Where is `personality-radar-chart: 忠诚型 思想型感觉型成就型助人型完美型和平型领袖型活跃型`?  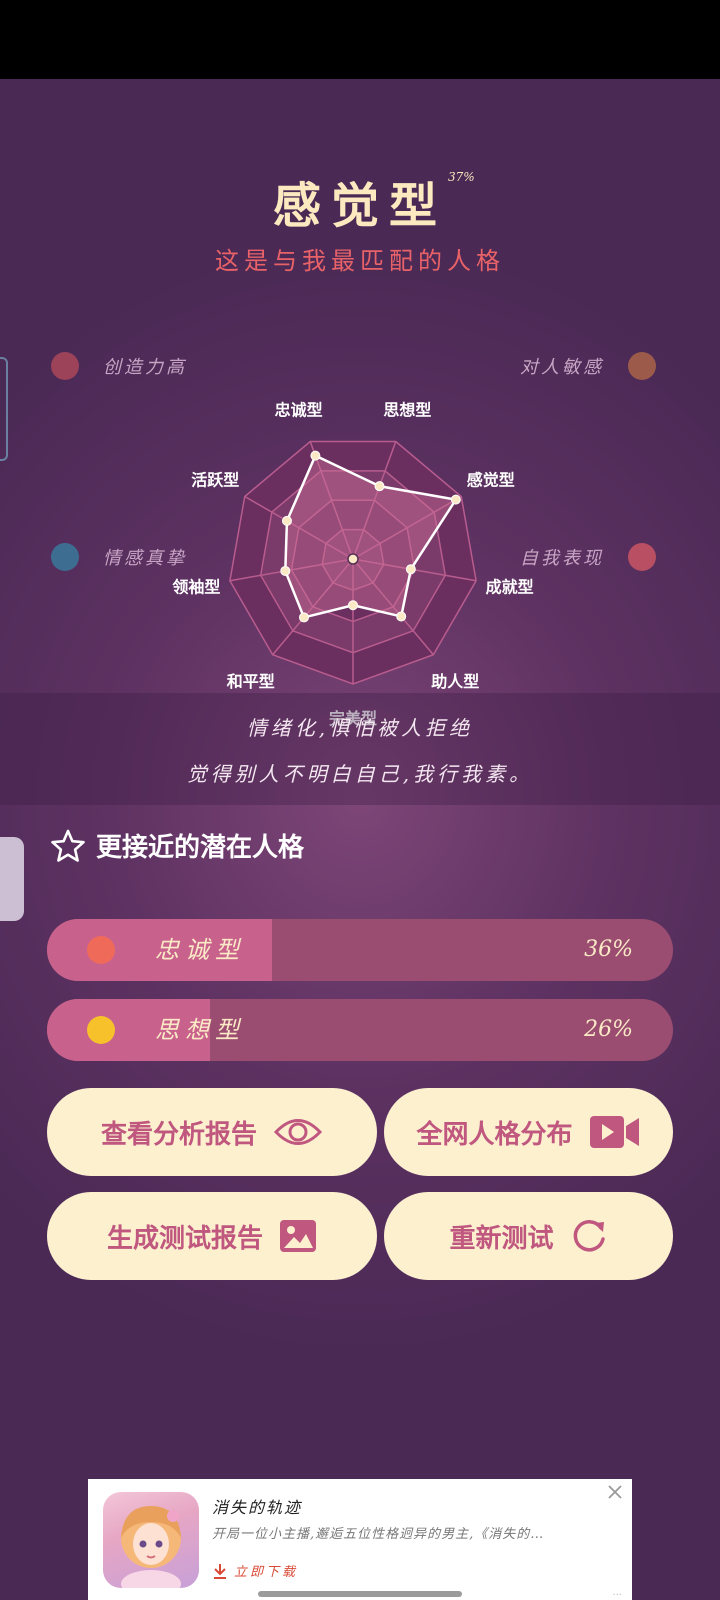 personality-radar-chart: 忠诚型 思想型感觉型成就型助人型完美型和平型领袖型活跃型 is located at coordinates (353, 564).